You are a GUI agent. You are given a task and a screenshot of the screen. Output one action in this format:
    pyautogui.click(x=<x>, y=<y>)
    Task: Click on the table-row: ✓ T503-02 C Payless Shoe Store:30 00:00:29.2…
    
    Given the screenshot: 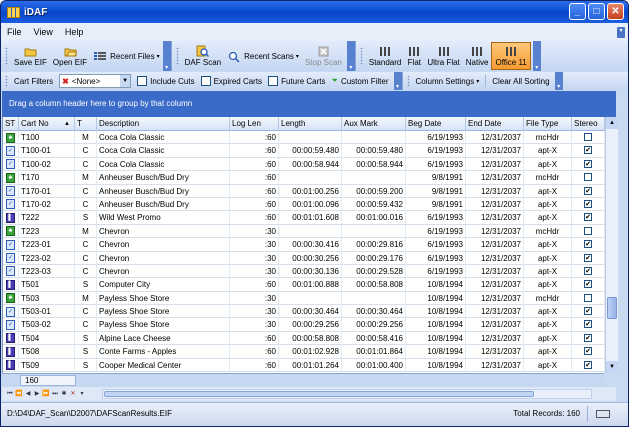 What is the action you would take?
    pyautogui.click(x=304, y=325)
    